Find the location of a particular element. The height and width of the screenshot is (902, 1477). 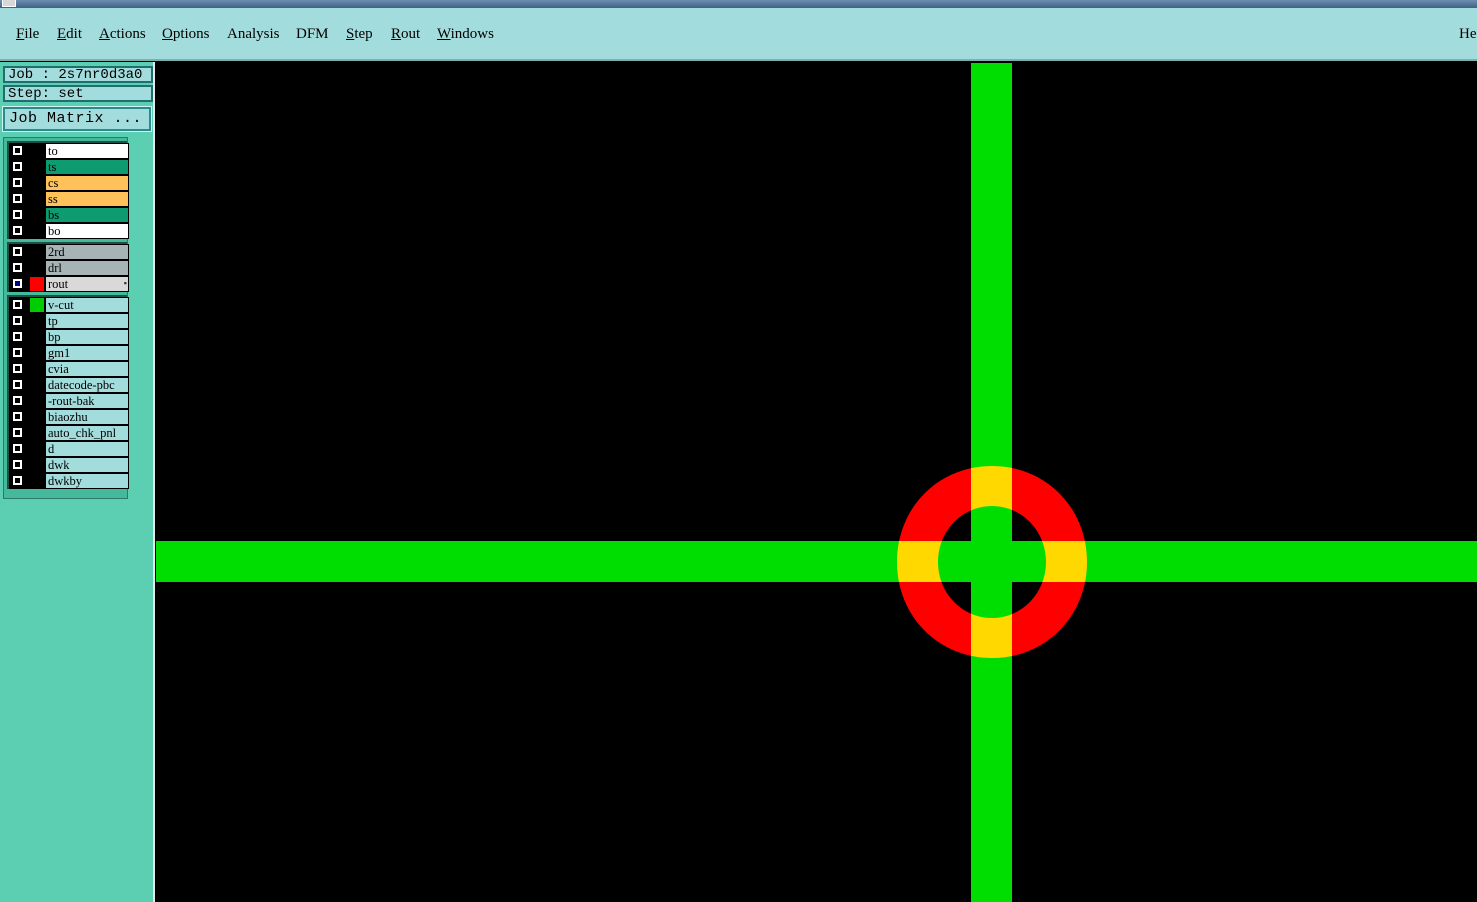

layer-row-drl: drl is located at coordinates (69, 268).